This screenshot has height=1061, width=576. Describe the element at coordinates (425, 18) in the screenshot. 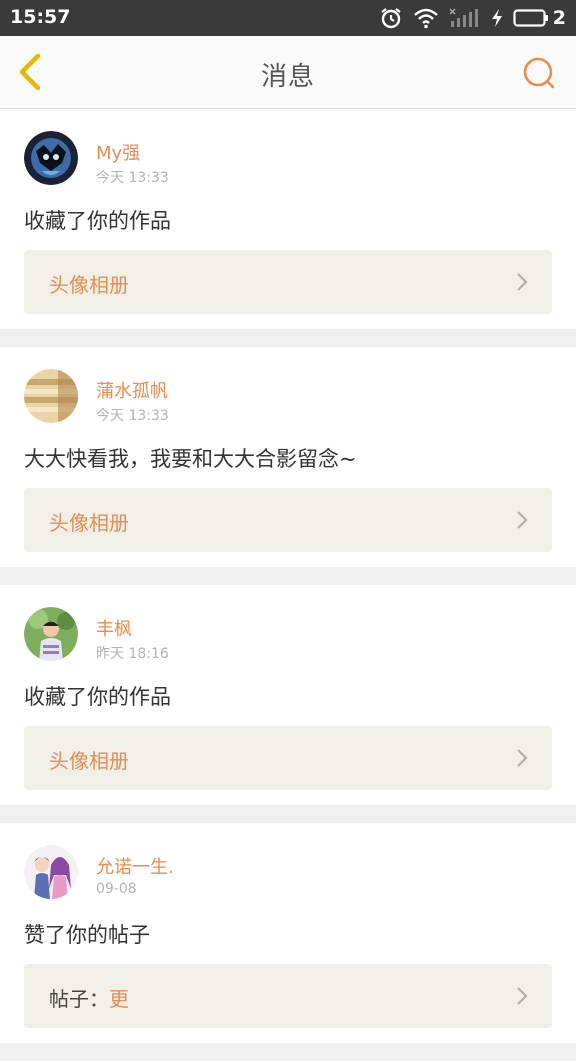

I see `wifi-icon` at that location.